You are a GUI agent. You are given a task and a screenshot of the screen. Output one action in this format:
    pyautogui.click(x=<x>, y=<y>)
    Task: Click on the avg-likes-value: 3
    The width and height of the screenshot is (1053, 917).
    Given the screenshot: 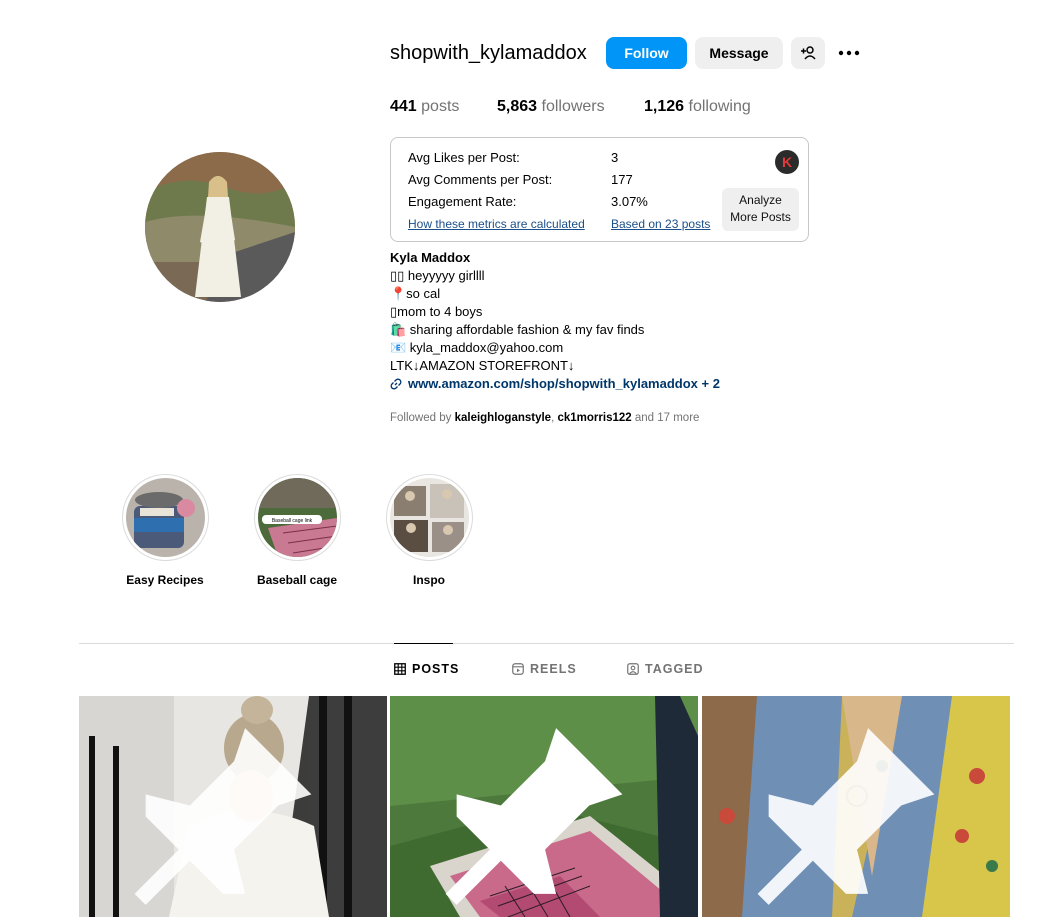 What is the action you would take?
    pyautogui.click(x=615, y=157)
    